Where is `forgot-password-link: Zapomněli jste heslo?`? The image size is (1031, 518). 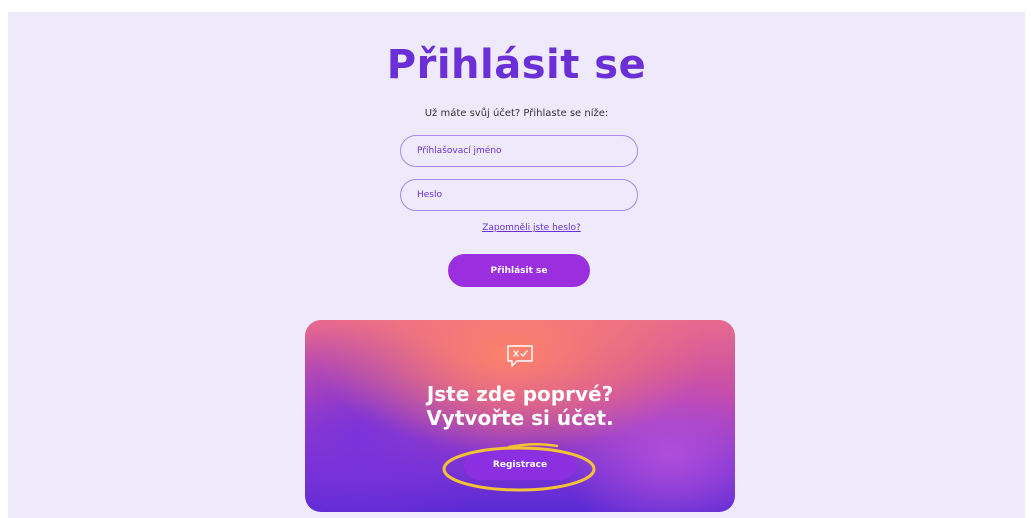 forgot-password-link: Zapomněli jste heslo? is located at coordinates (516, 228).